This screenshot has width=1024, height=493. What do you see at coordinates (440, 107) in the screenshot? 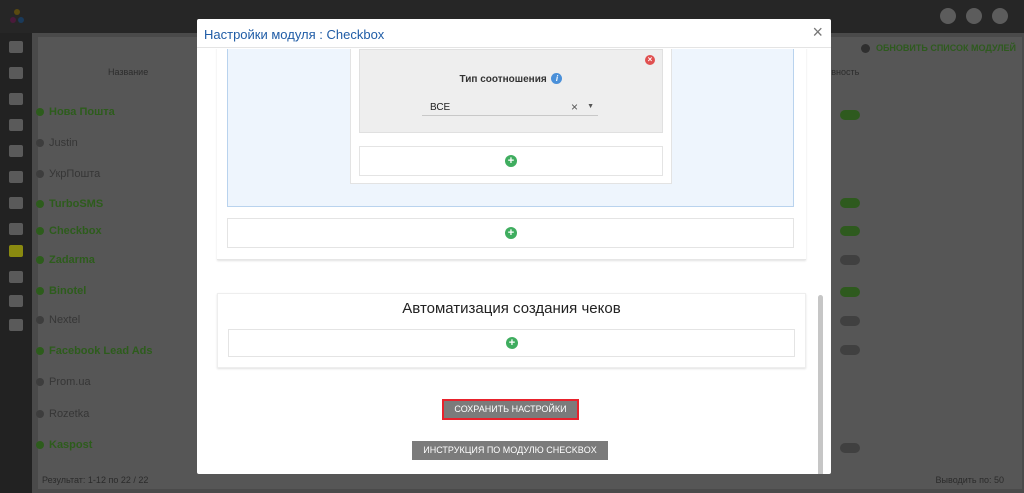
I see `relation-type-value: ВСЕ` at bounding box center [440, 107].